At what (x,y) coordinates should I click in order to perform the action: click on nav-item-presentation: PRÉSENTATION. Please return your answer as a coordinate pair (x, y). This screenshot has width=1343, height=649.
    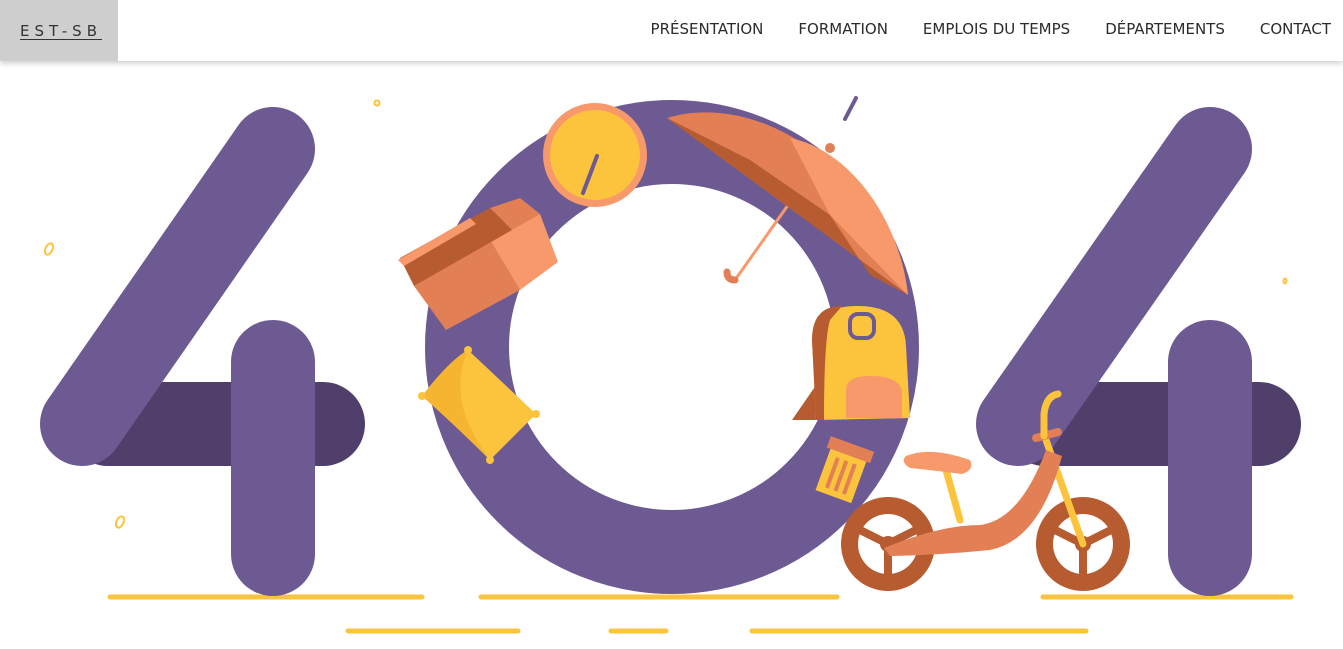
    Looking at the image, I should click on (707, 29).